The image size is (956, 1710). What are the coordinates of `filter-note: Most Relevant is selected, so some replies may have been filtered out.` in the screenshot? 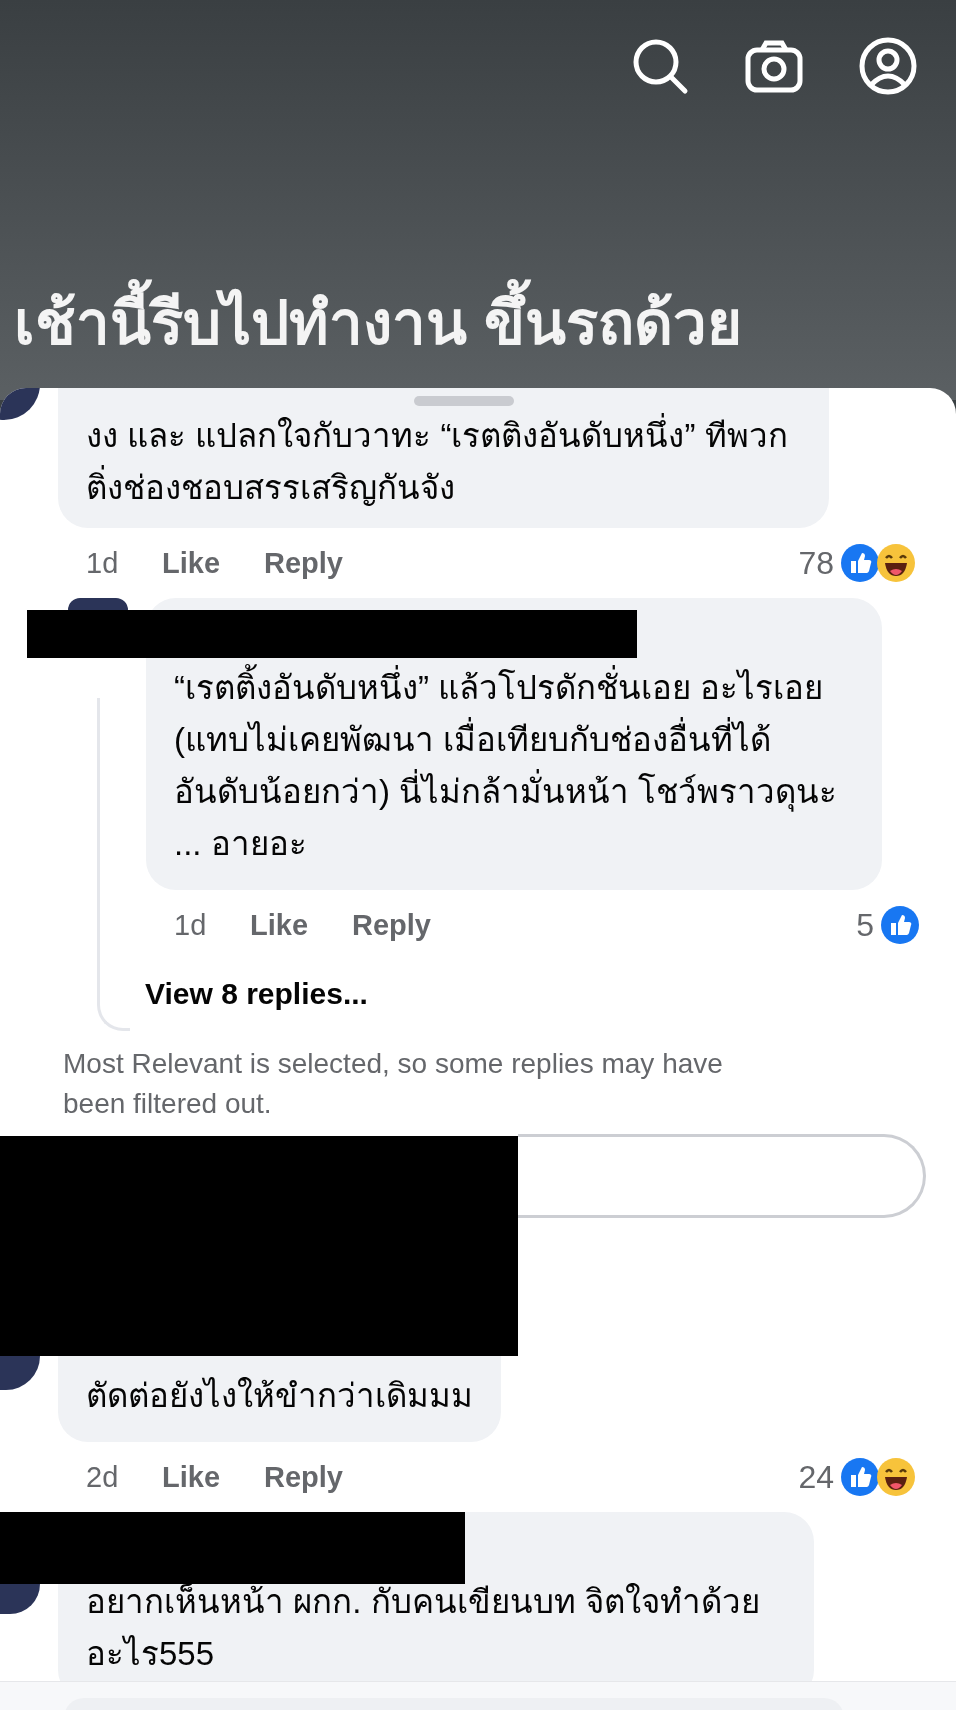 It's located at (393, 1084).